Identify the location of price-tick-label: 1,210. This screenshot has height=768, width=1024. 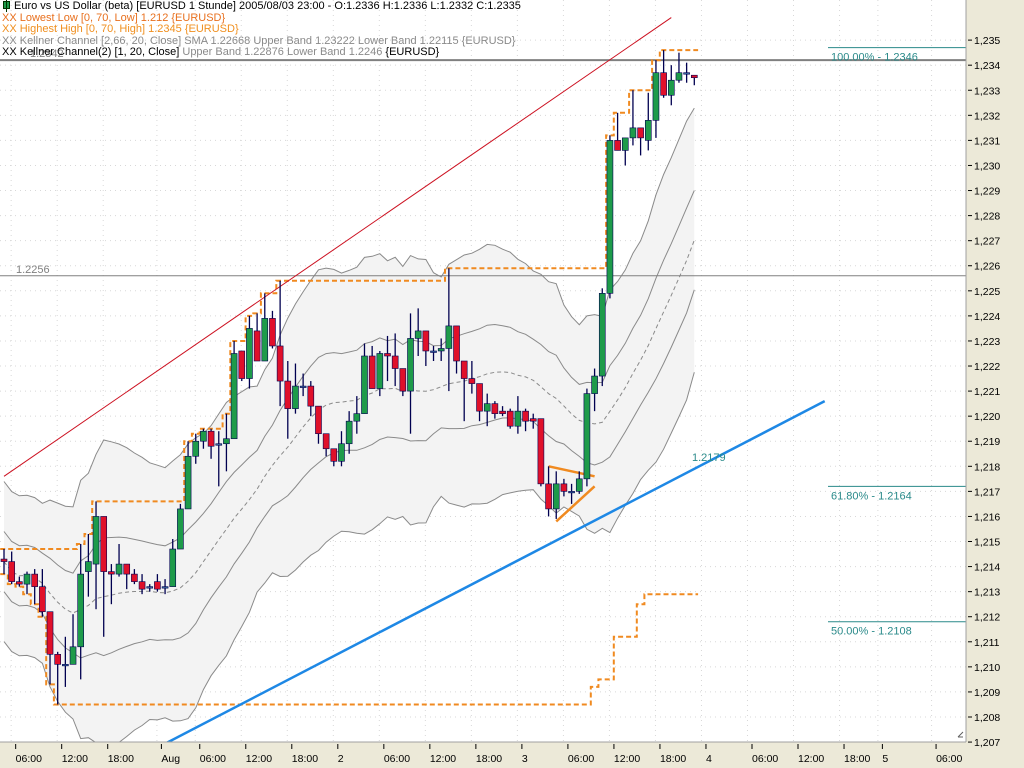
(987, 668).